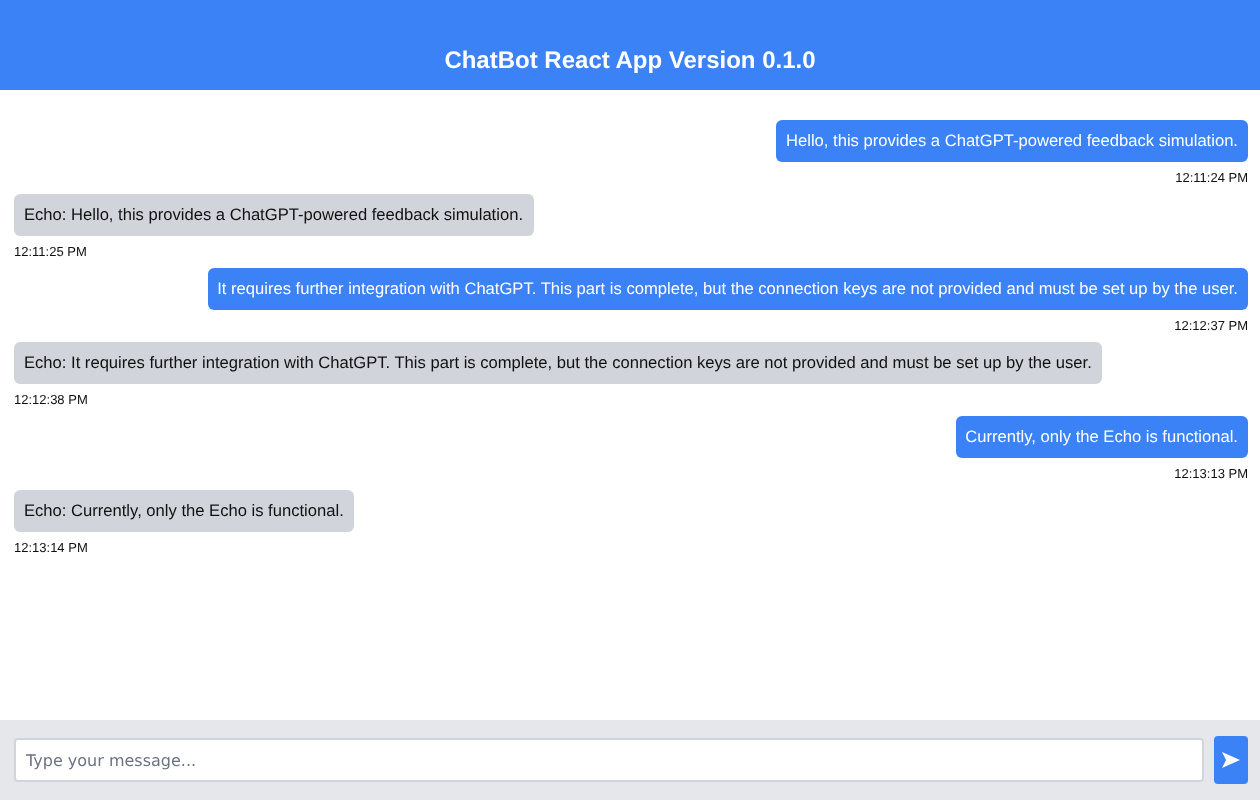 Image resolution: width=1260 pixels, height=800 pixels. I want to click on send-button, so click(1231, 760).